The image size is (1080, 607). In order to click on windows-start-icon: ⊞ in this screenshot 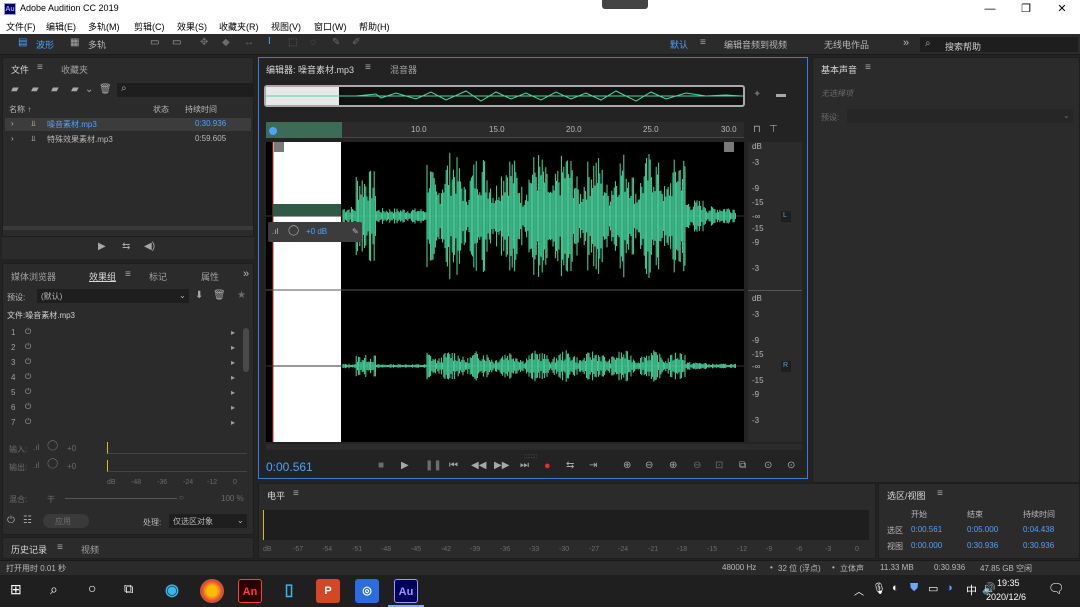, I will do `click(16, 589)`.